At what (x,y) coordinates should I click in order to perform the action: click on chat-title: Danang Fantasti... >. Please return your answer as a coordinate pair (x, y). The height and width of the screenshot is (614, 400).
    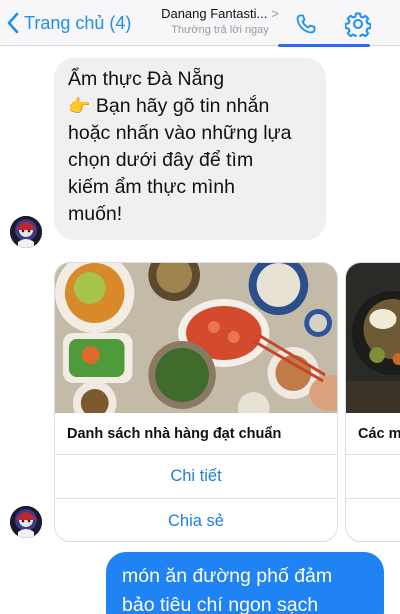
    Looking at the image, I should click on (220, 13).